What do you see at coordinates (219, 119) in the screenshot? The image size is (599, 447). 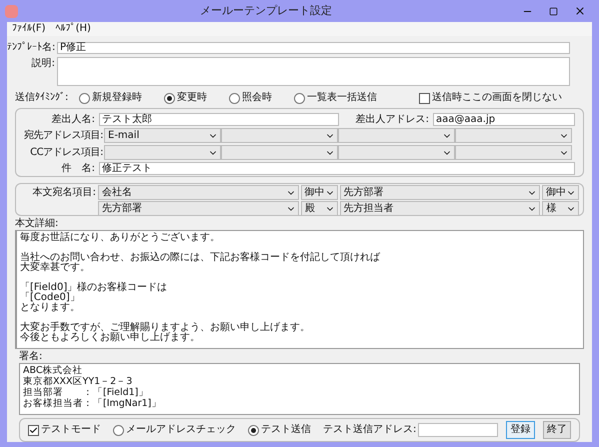 I see `text-field: テスト太郎` at bounding box center [219, 119].